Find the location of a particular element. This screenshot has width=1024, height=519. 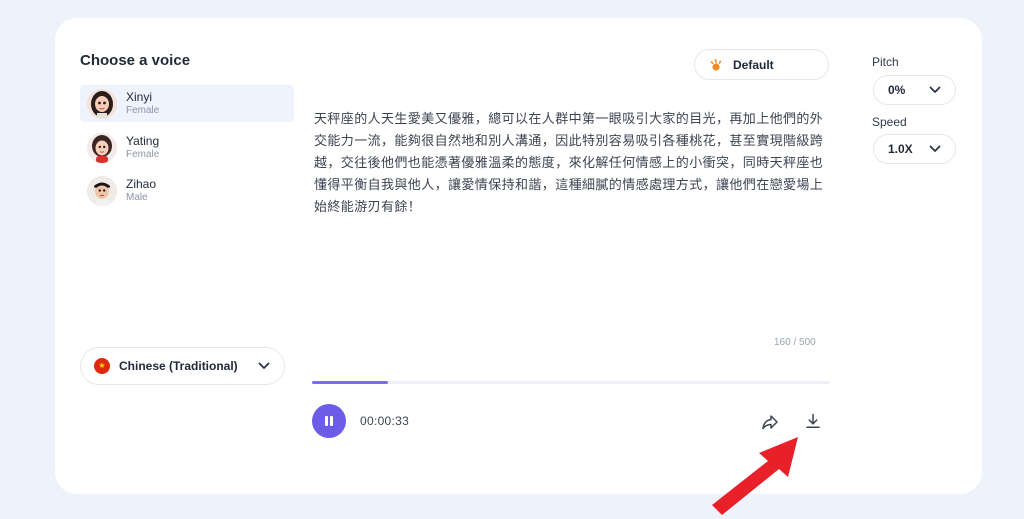

red-arrow-annotation is located at coordinates (755, 476).